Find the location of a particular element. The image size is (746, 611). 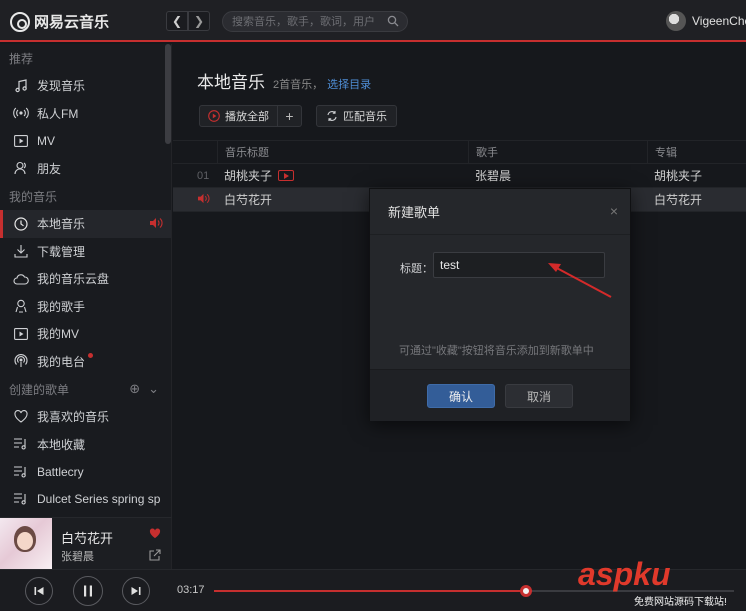

sidebar-item-local-music: 本地音乐 is located at coordinates (85, 224).